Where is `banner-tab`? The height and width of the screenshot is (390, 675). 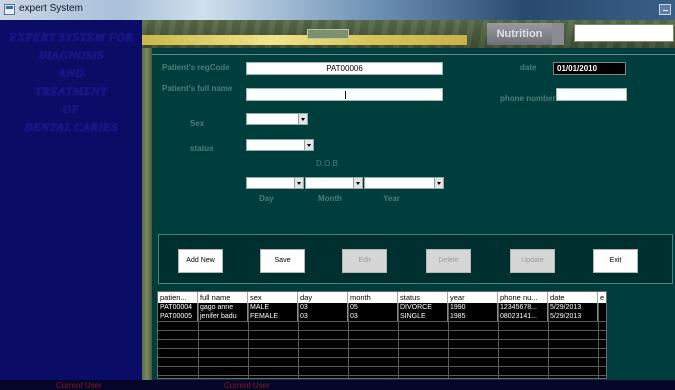 banner-tab is located at coordinates (328, 34).